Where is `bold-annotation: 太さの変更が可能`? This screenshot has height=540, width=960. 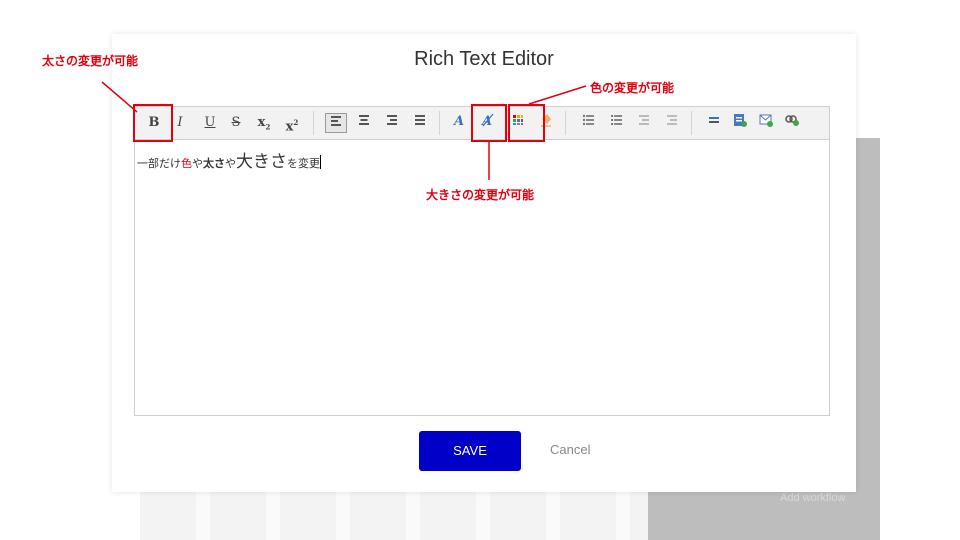 bold-annotation: 太さの変更が可能 is located at coordinates (90, 61).